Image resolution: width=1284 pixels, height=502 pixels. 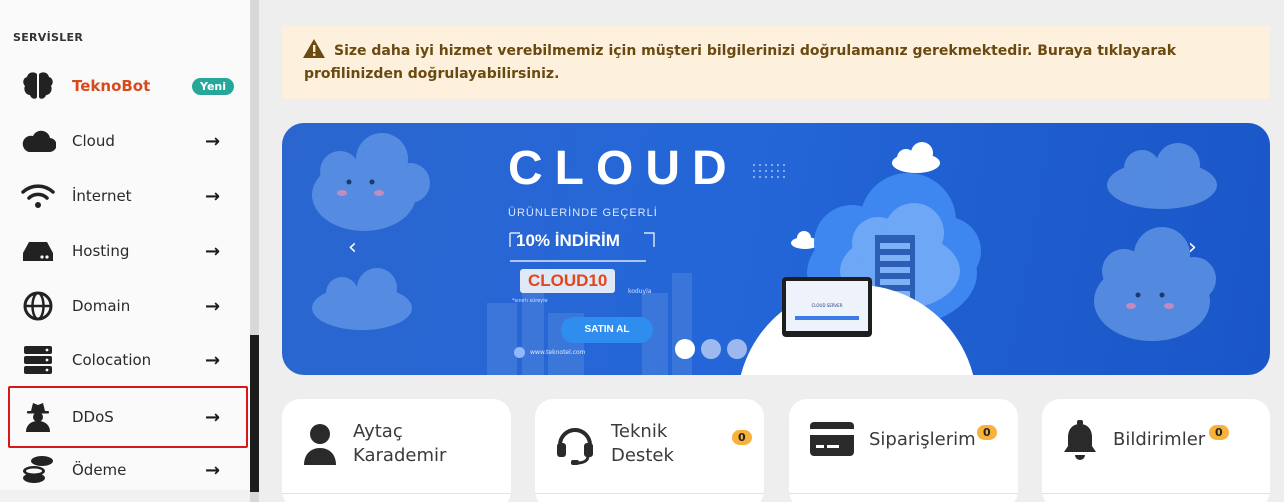 I want to click on orders-card: Siparişlerim 0, so click(x=903, y=450).